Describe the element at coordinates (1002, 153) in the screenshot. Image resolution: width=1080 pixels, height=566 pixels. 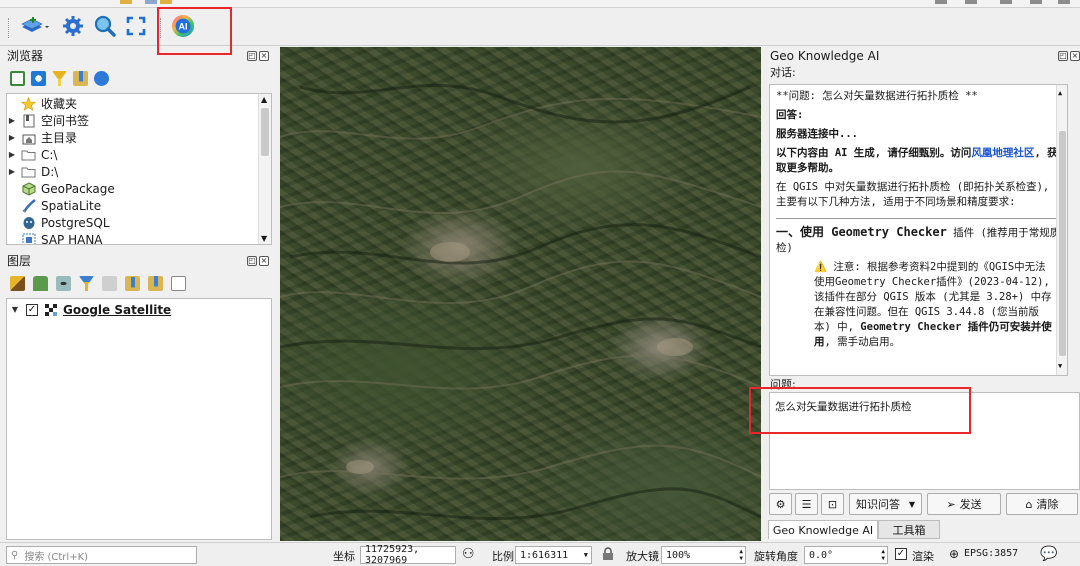
I see `community-link: 风凰地理社区` at that location.